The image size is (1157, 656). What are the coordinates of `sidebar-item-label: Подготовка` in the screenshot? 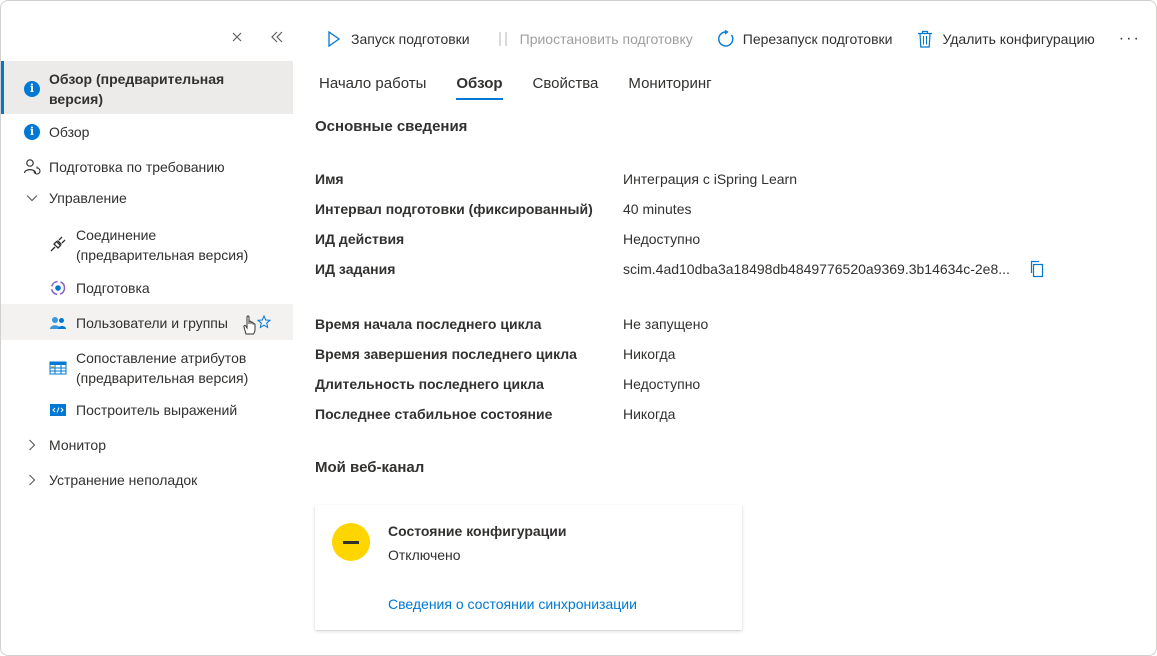 It's located at (113, 288).